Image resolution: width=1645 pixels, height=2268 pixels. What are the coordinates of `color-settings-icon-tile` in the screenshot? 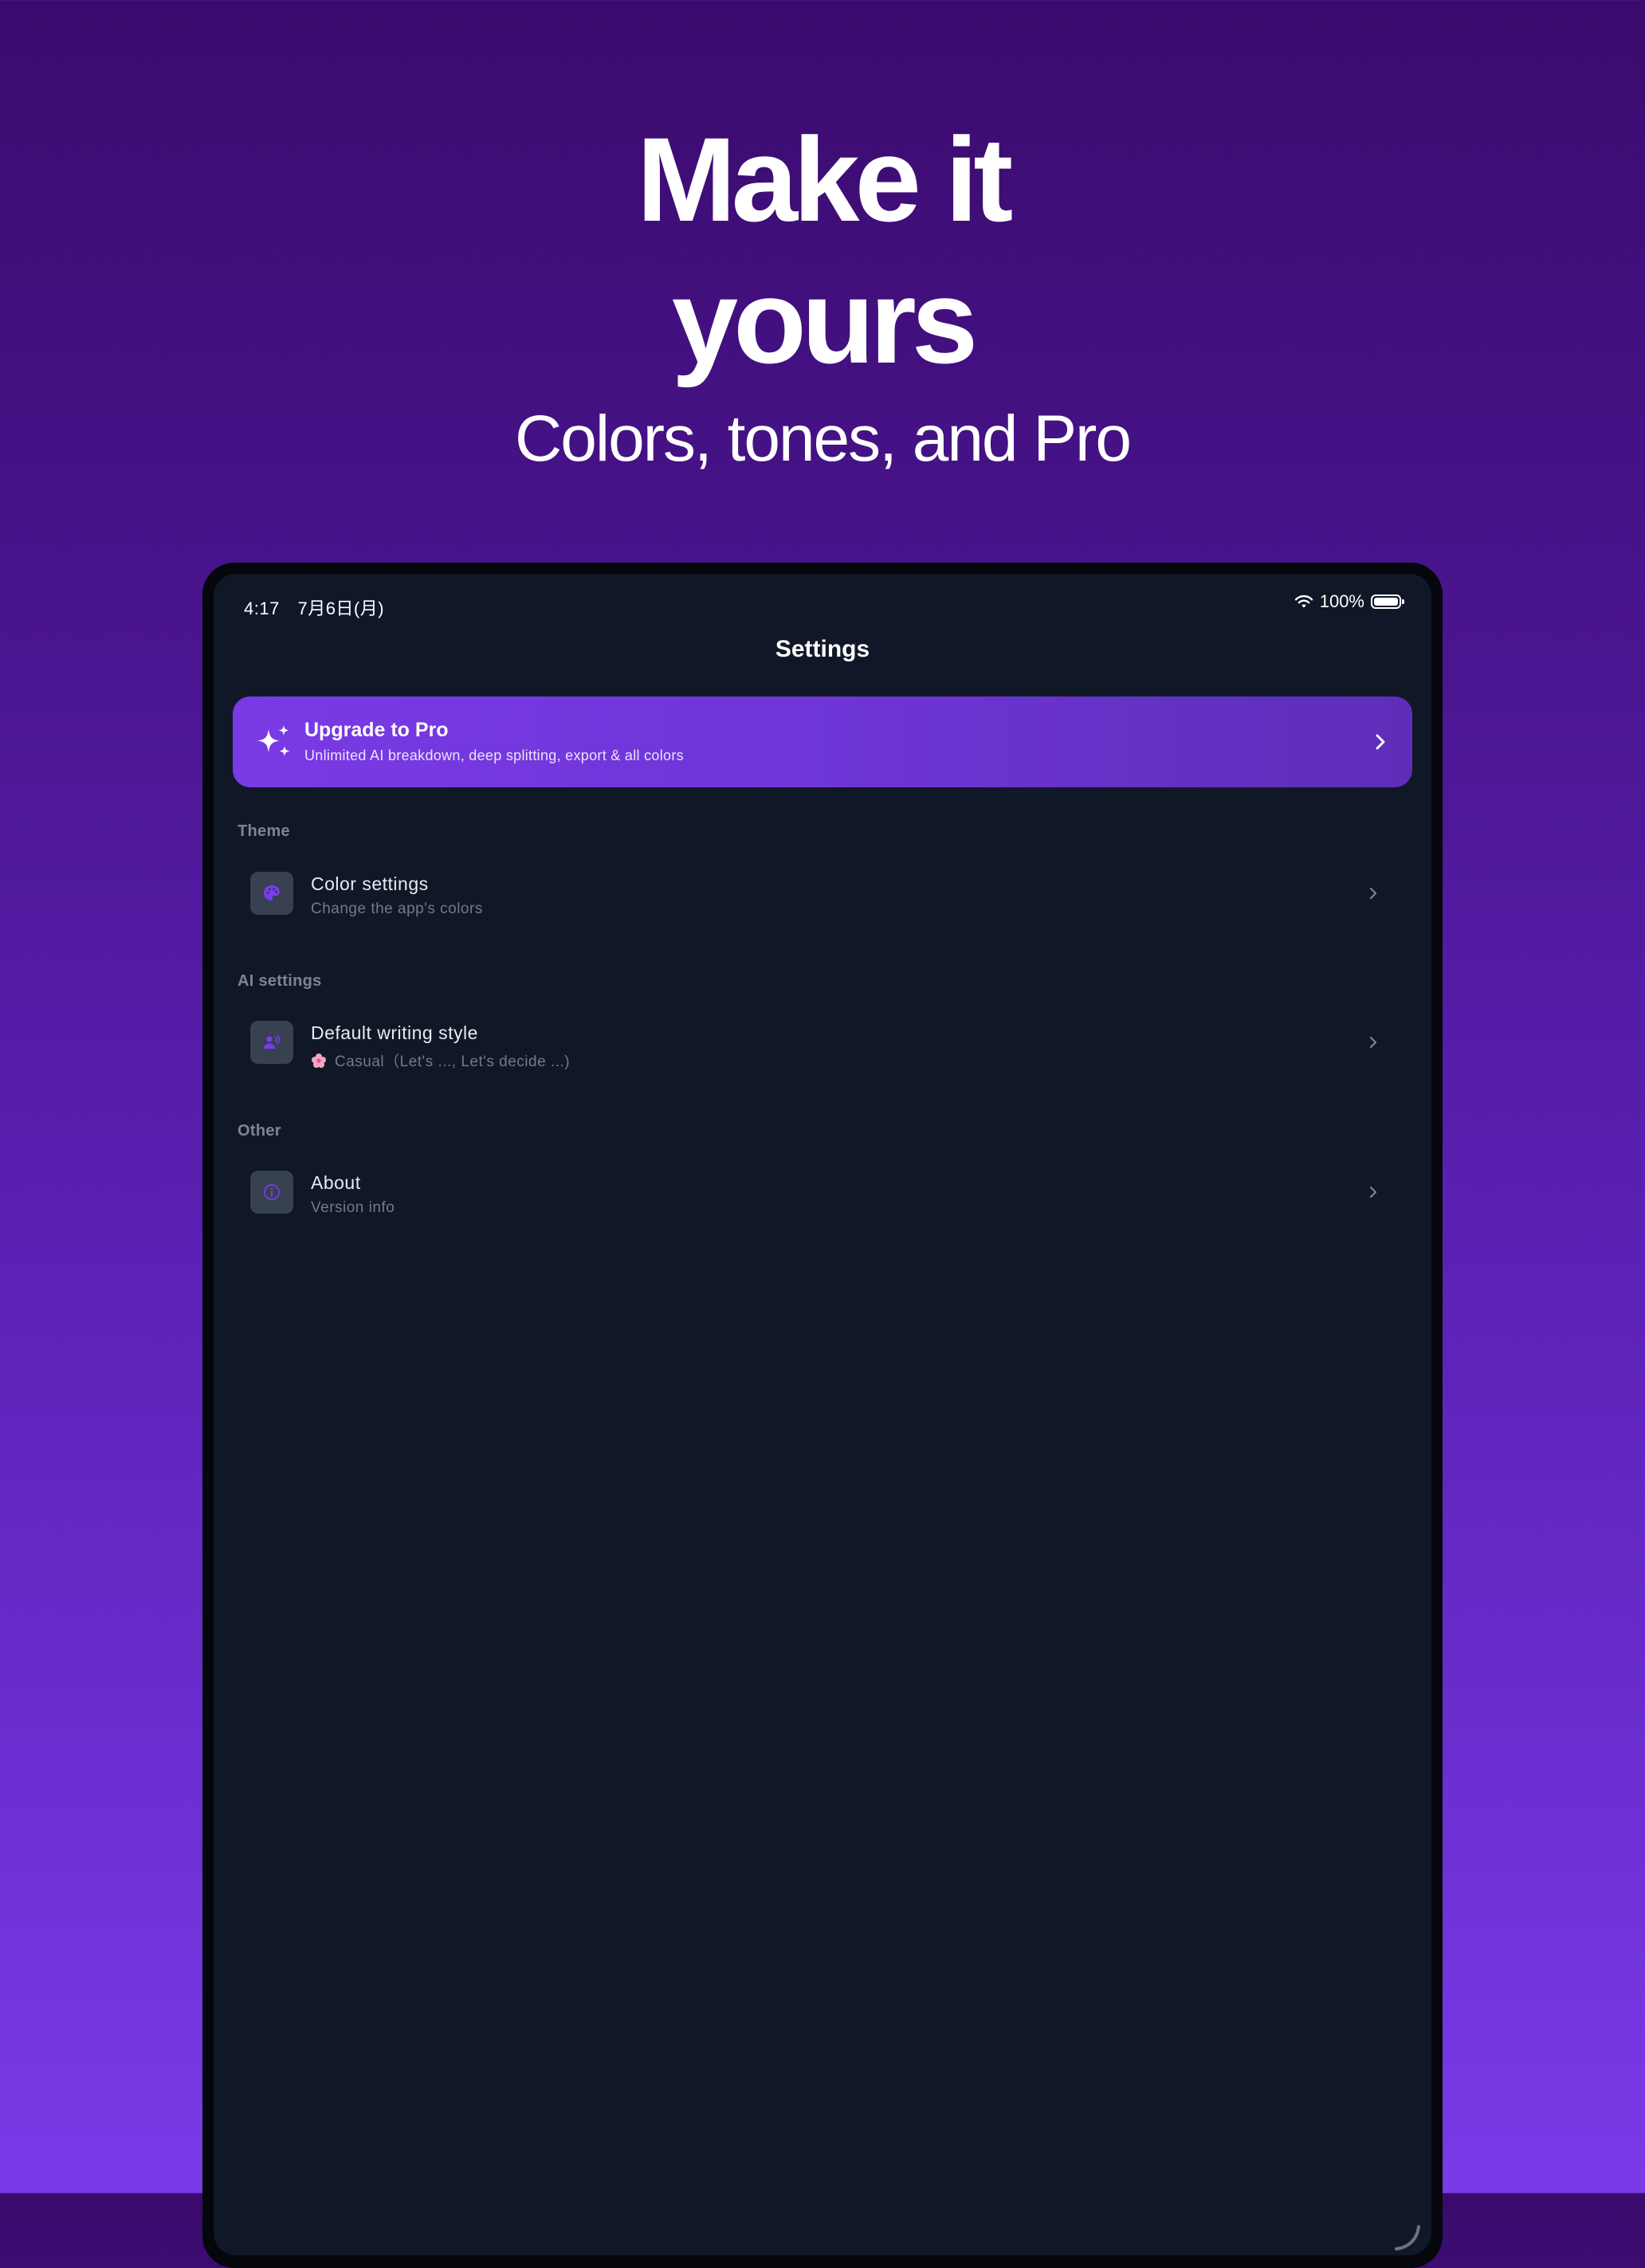 It's located at (271, 893).